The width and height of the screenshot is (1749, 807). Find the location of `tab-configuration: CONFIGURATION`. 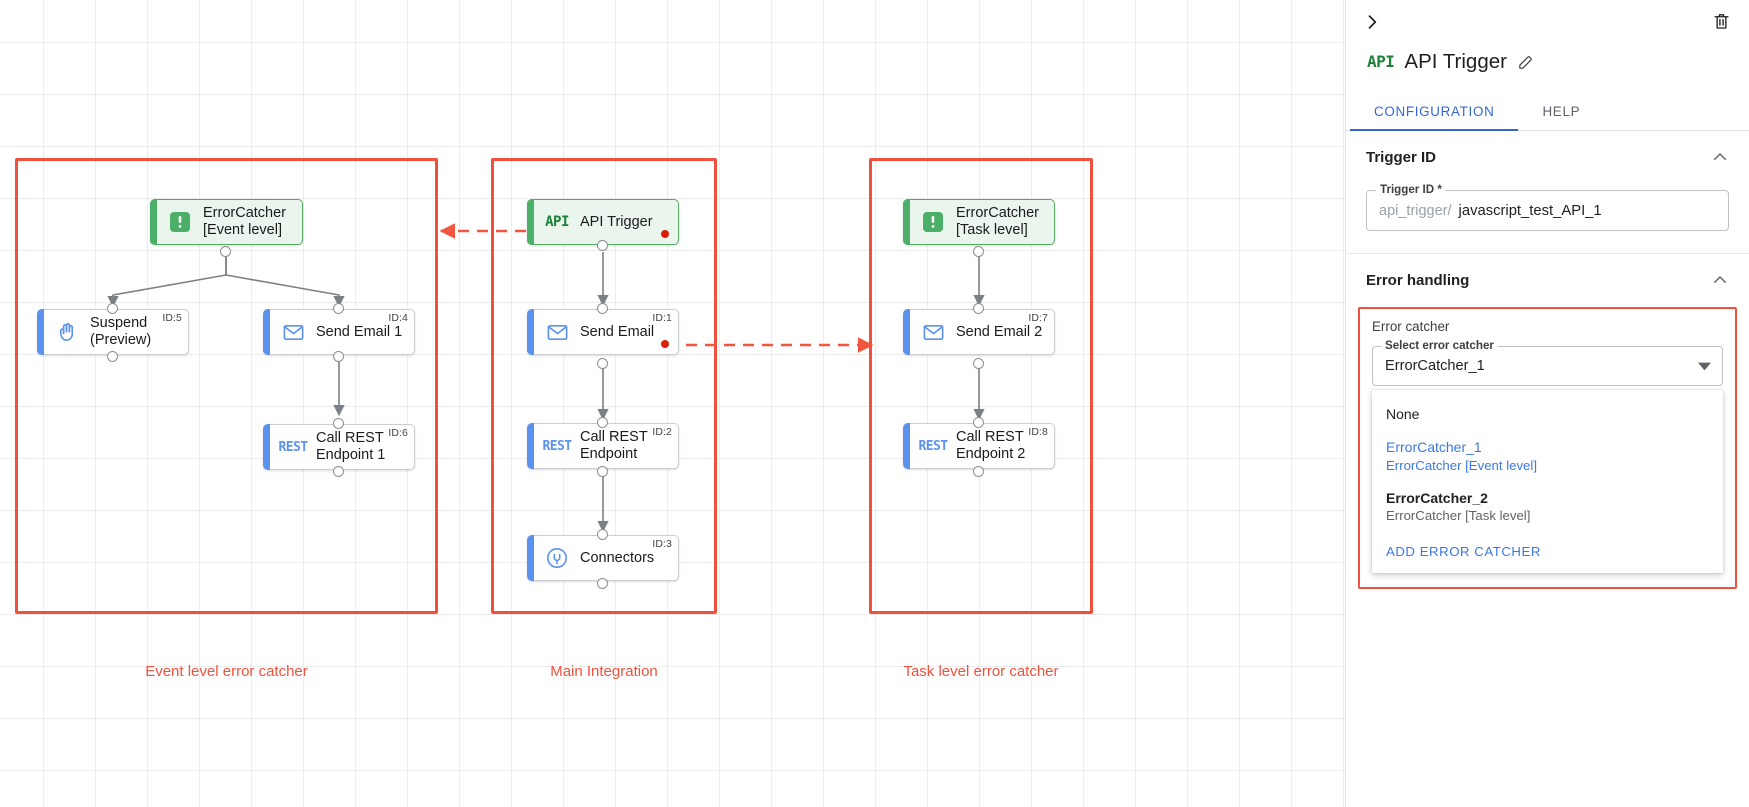

tab-configuration: CONFIGURATION is located at coordinates (1434, 112).